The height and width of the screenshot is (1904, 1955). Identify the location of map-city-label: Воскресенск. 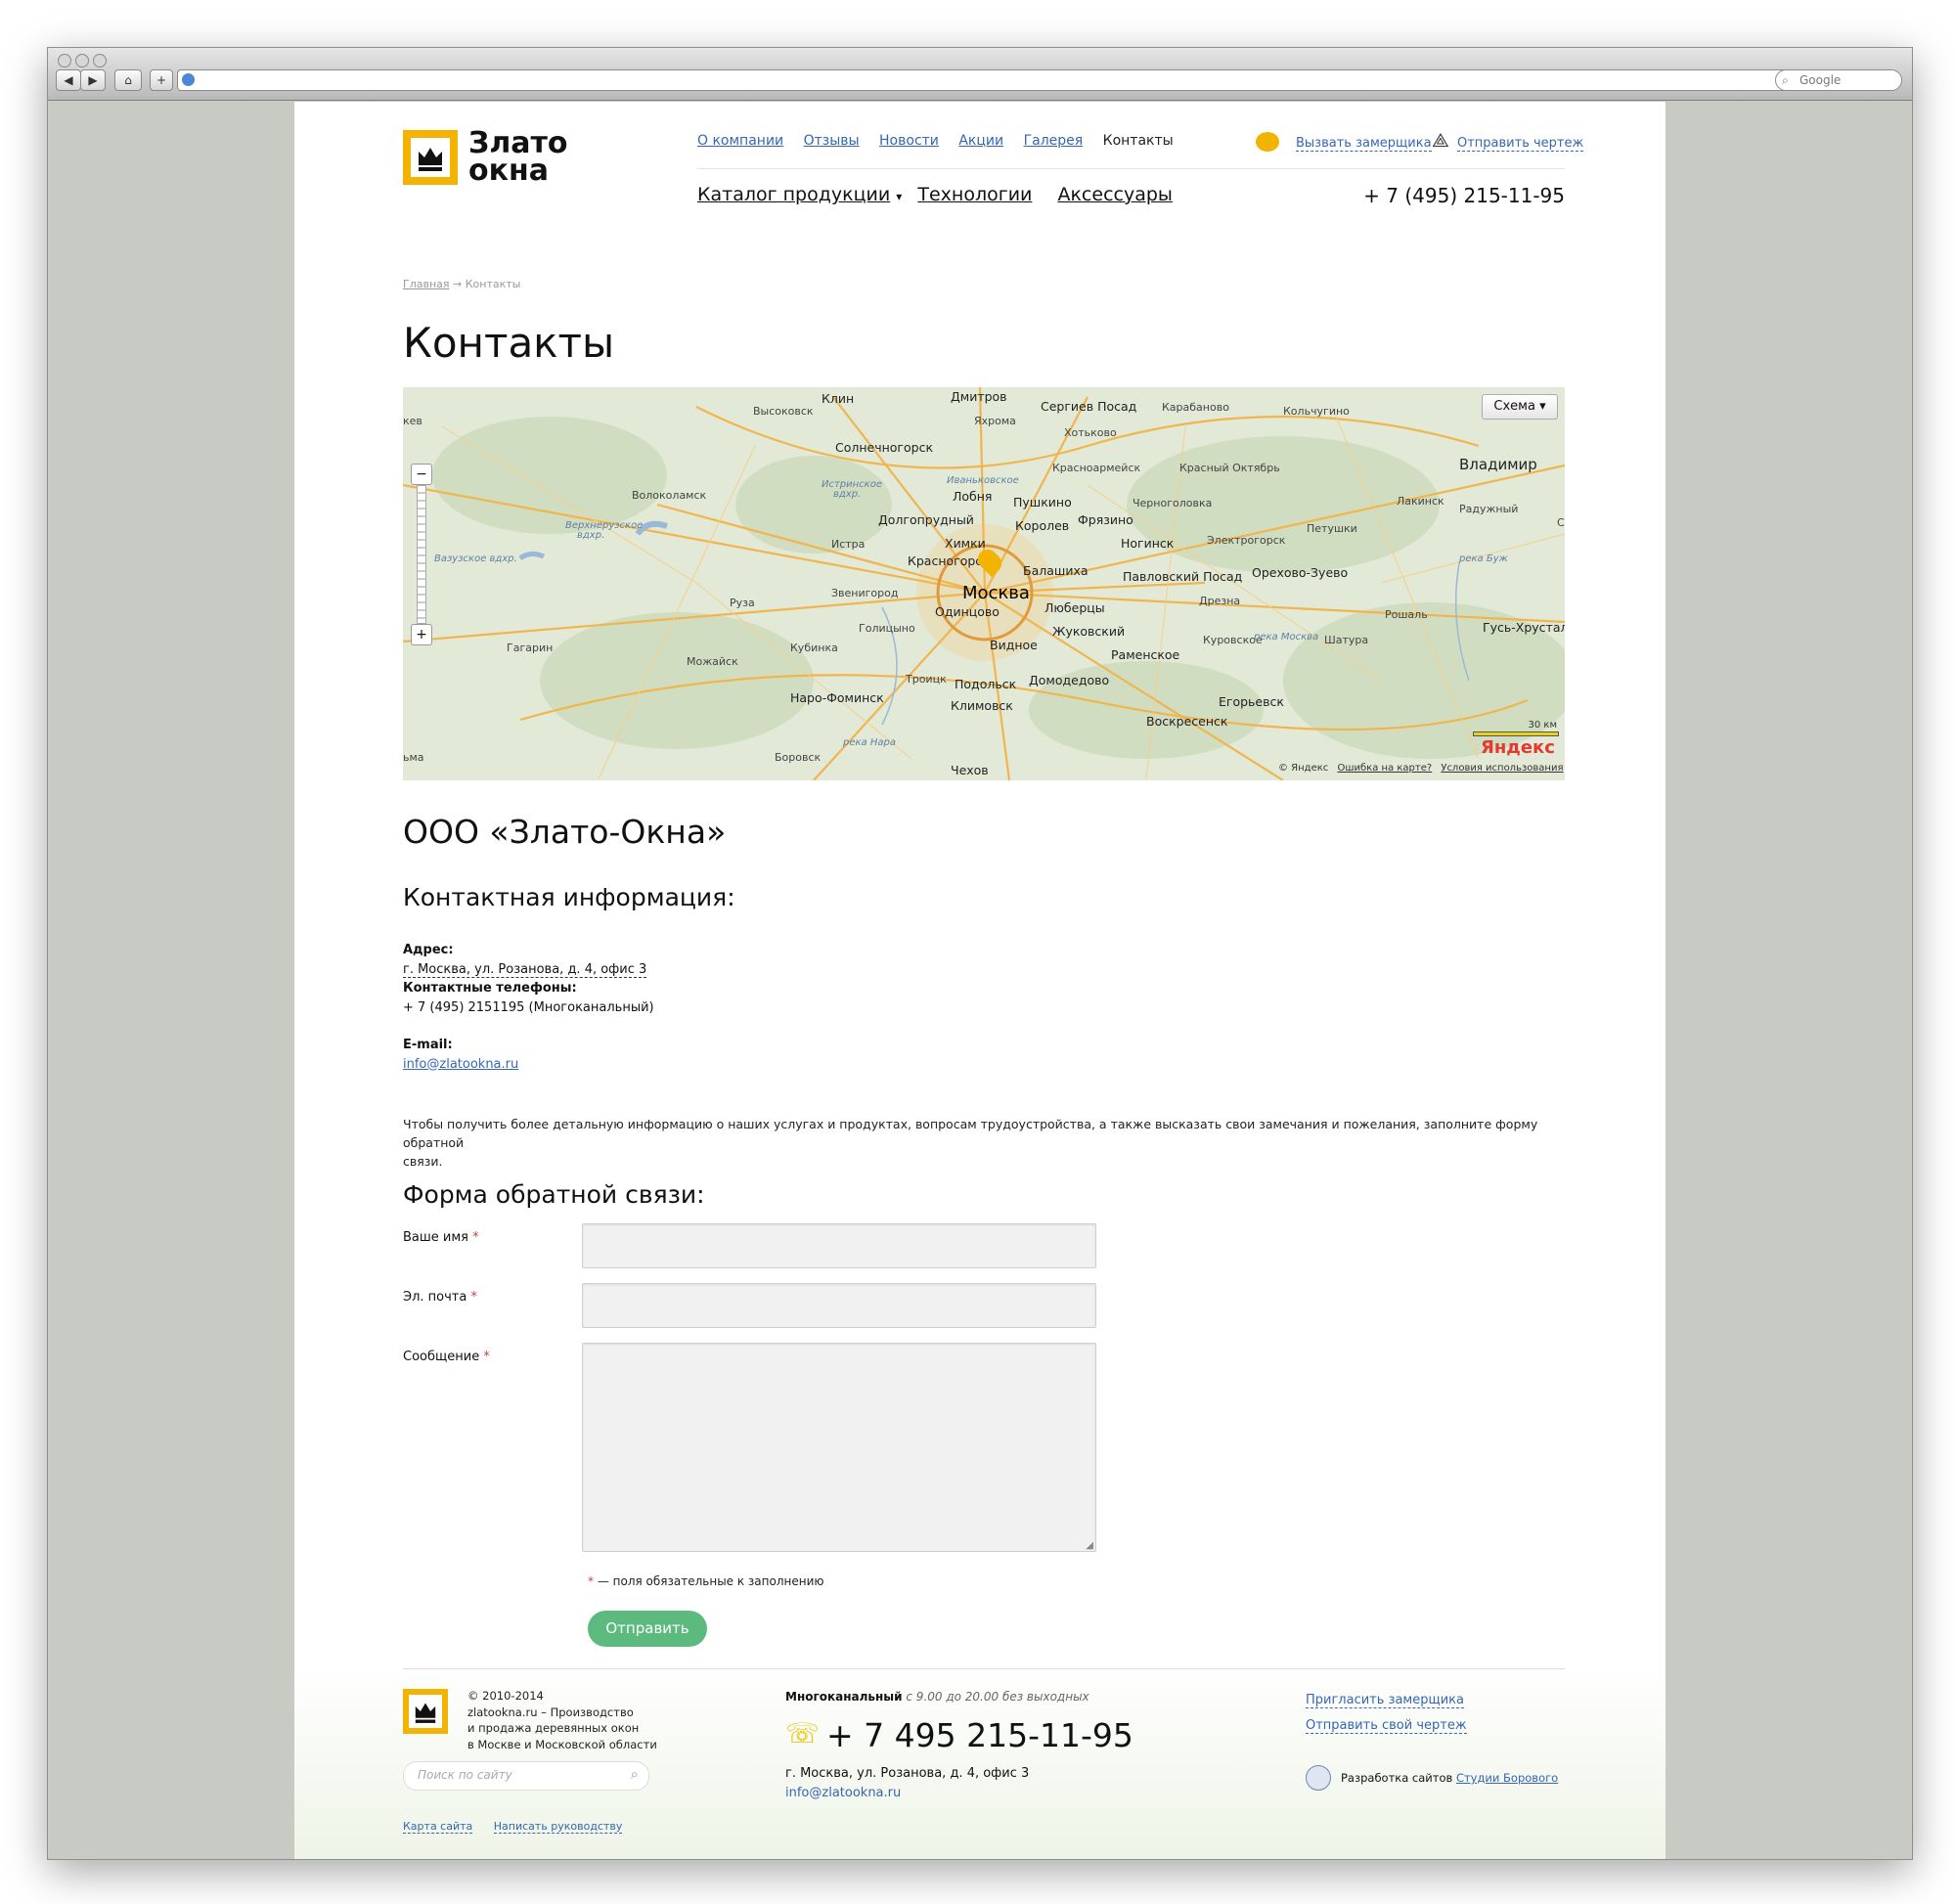
(1187, 721).